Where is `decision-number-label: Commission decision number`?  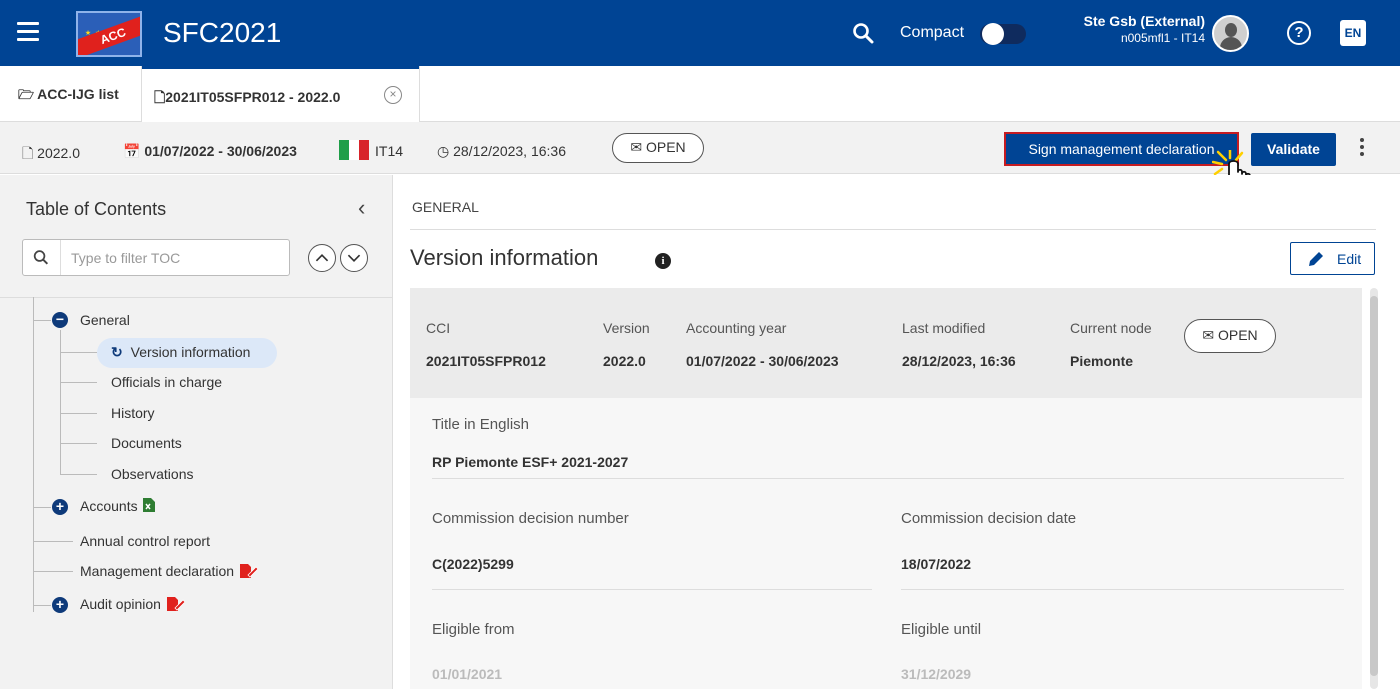 decision-number-label: Commission decision number is located at coordinates (530, 518).